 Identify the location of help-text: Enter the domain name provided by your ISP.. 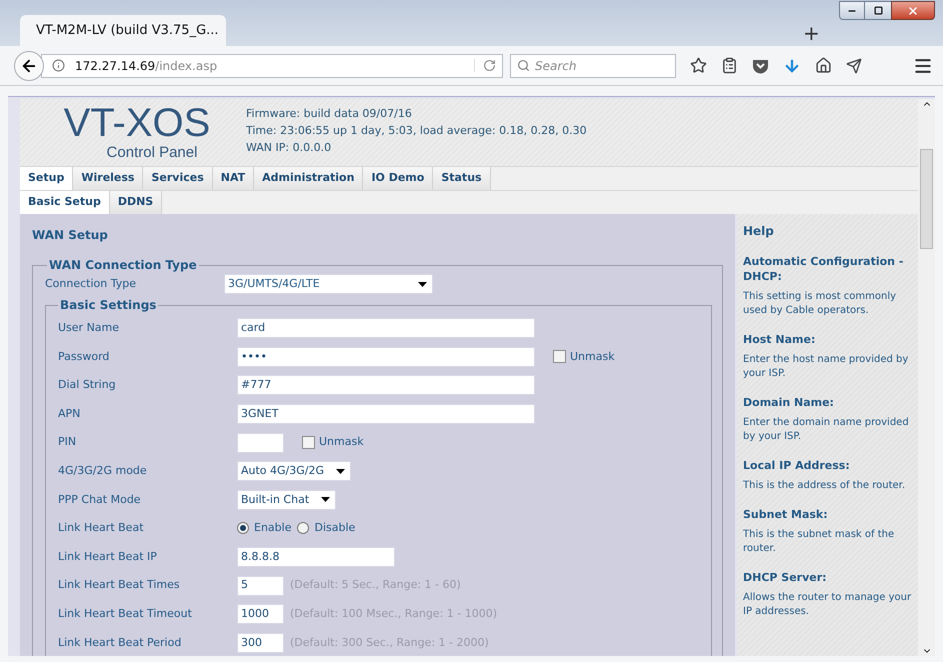
(826, 430).